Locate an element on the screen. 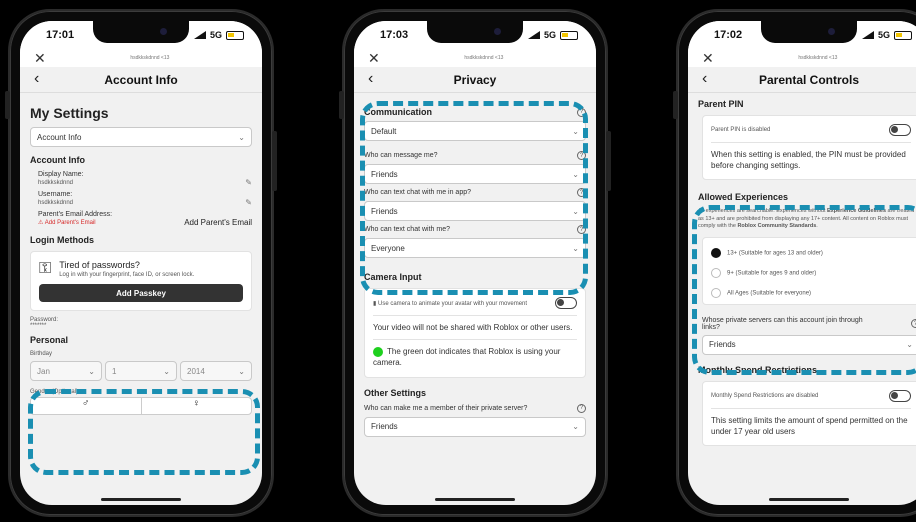 Image resolution: width=916 pixels, height=522 pixels. private-join-select: Friends ⌄ is located at coordinates (809, 344).